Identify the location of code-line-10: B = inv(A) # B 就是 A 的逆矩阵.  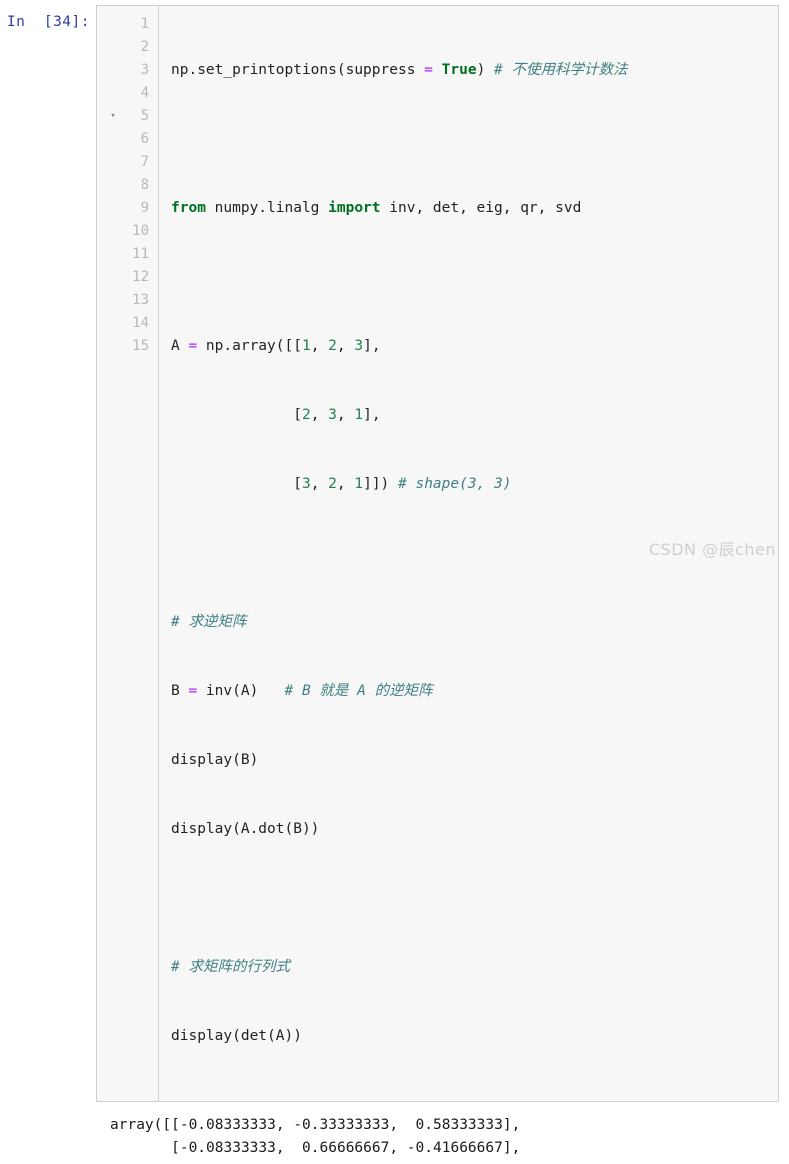
(302, 691).